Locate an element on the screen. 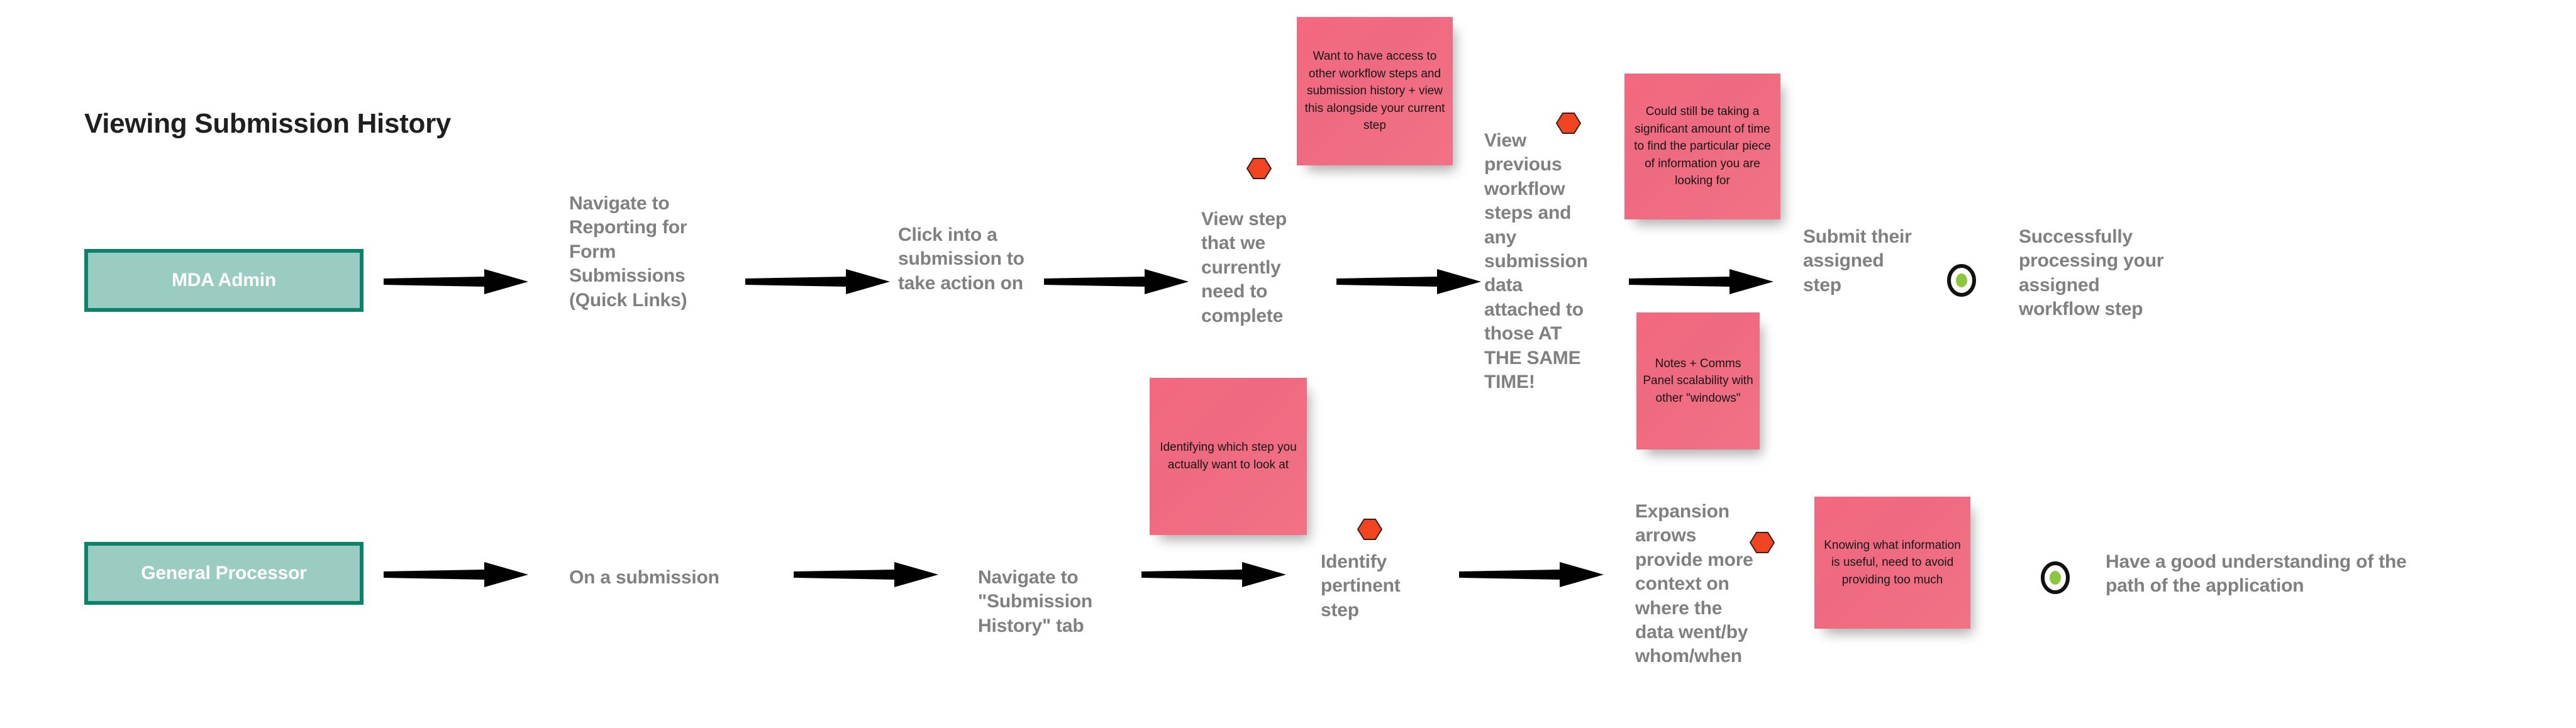 Image resolution: width=2576 pixels, height=728 pixels. step-text-row2-2: Navigate to "Submission History" tab is located at coordinates (1035, 601).